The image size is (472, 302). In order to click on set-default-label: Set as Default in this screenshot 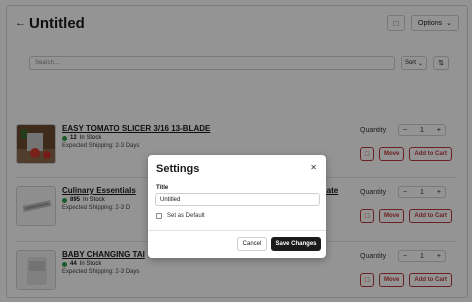, I will do `click(186, 216)`.